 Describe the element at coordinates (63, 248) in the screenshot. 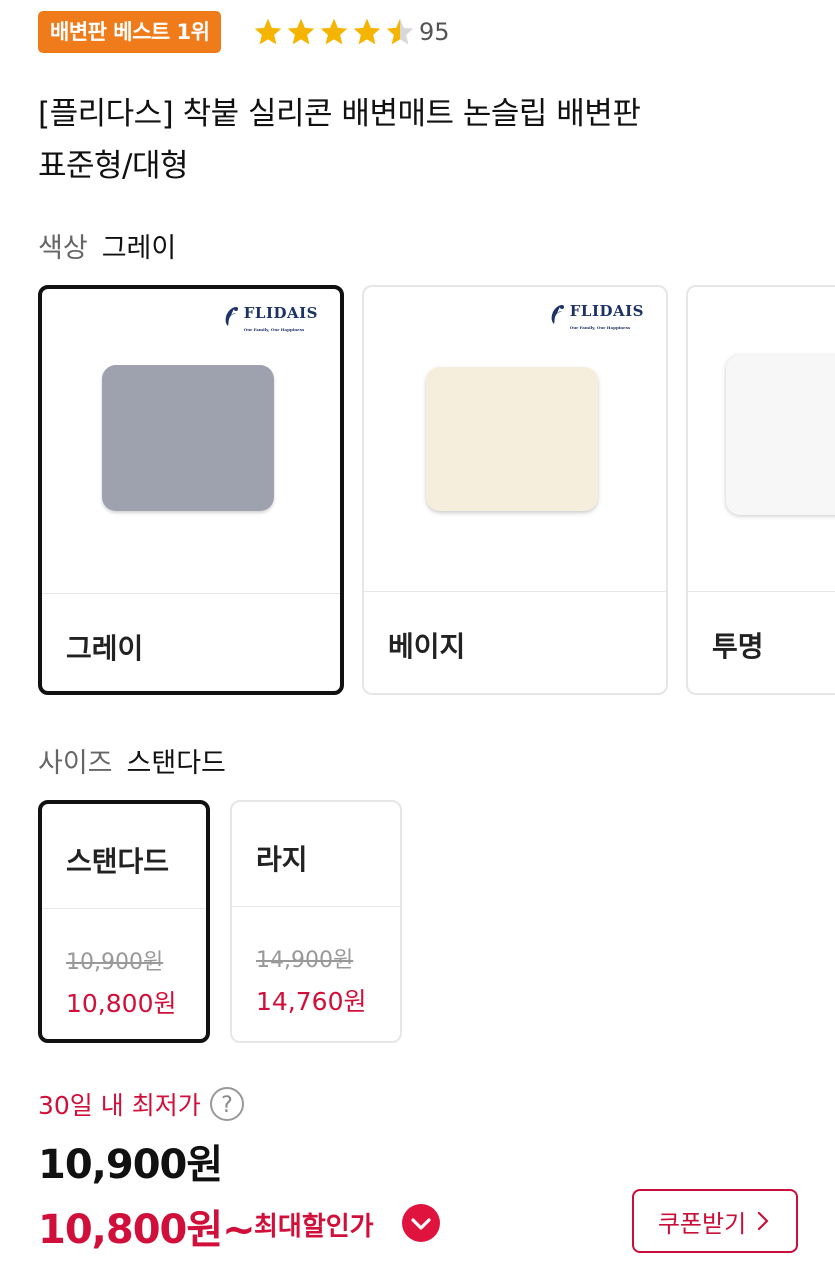

I see `color-label: 색상` at that location.